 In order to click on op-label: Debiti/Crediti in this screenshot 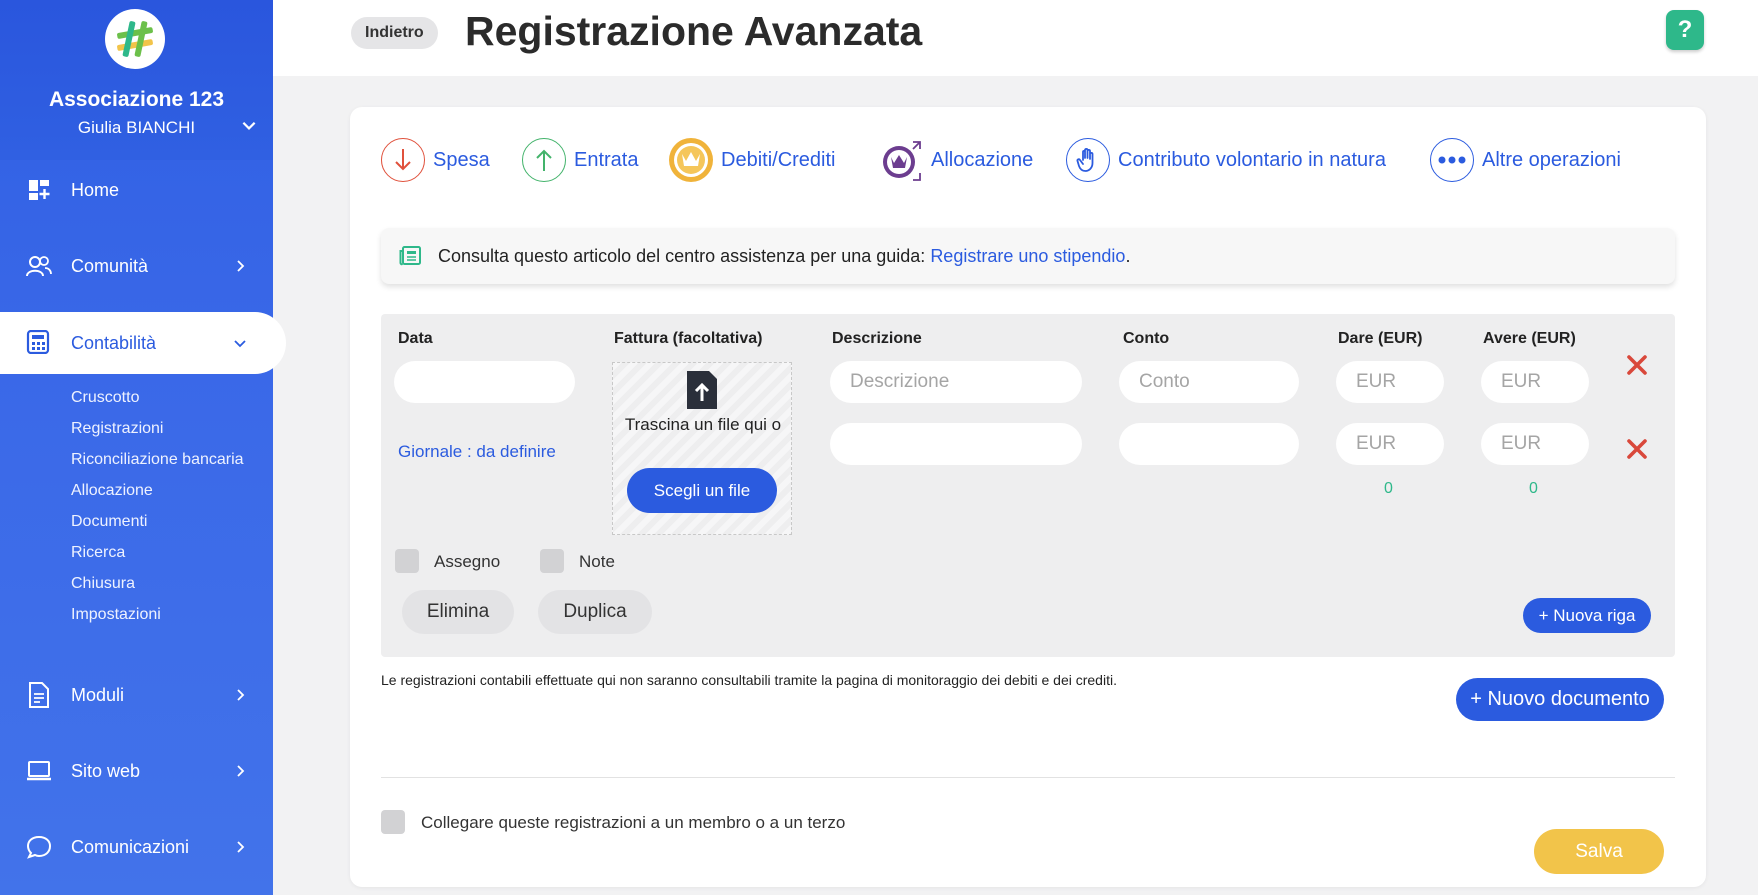, I will do `click(778, 159)`.